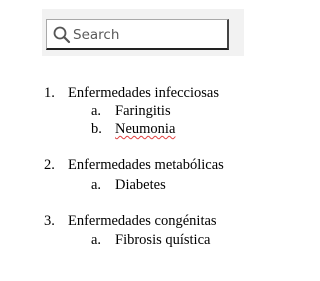 This screenshot has width=320, height=281. What do you see at coordinates (49, 165) in the screenshot?
I see `list-item-number: 2.` at bounding box center [49, 165].